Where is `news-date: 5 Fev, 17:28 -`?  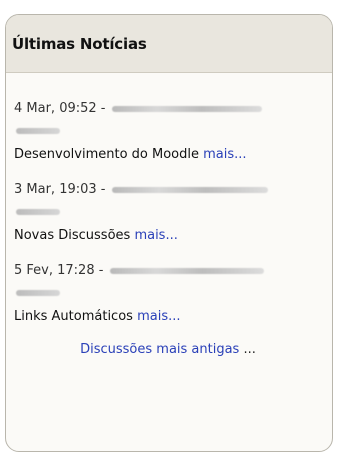
news-date: 5 Fev, 17:28 - is located at coordinates (59, 270).